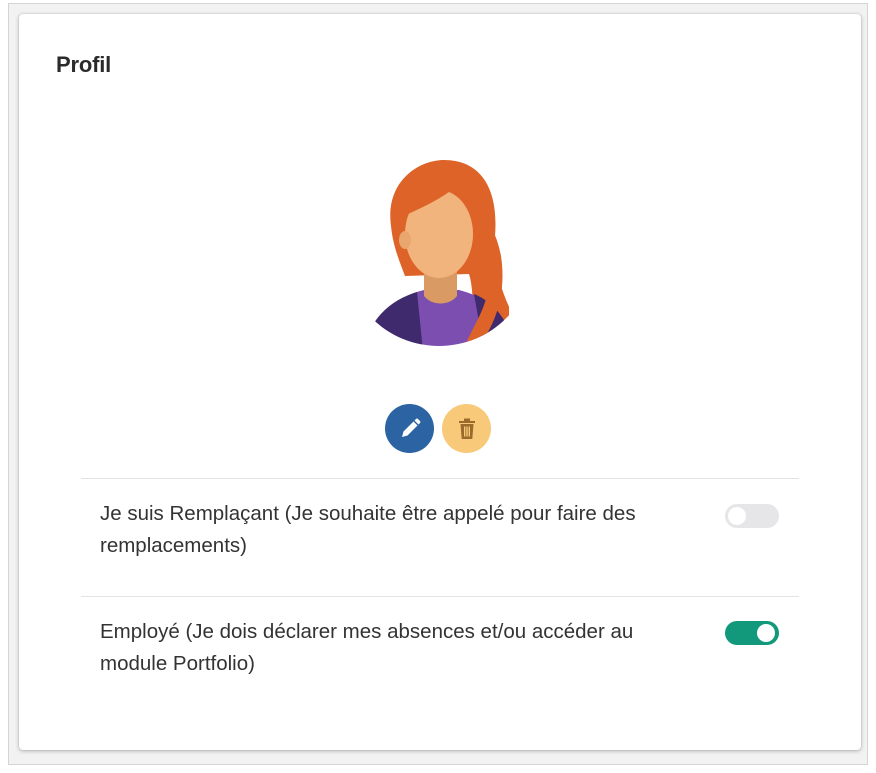 This screenshot has height=773, width=876. I want to click on delete-avatar-button, so click(466, 428).